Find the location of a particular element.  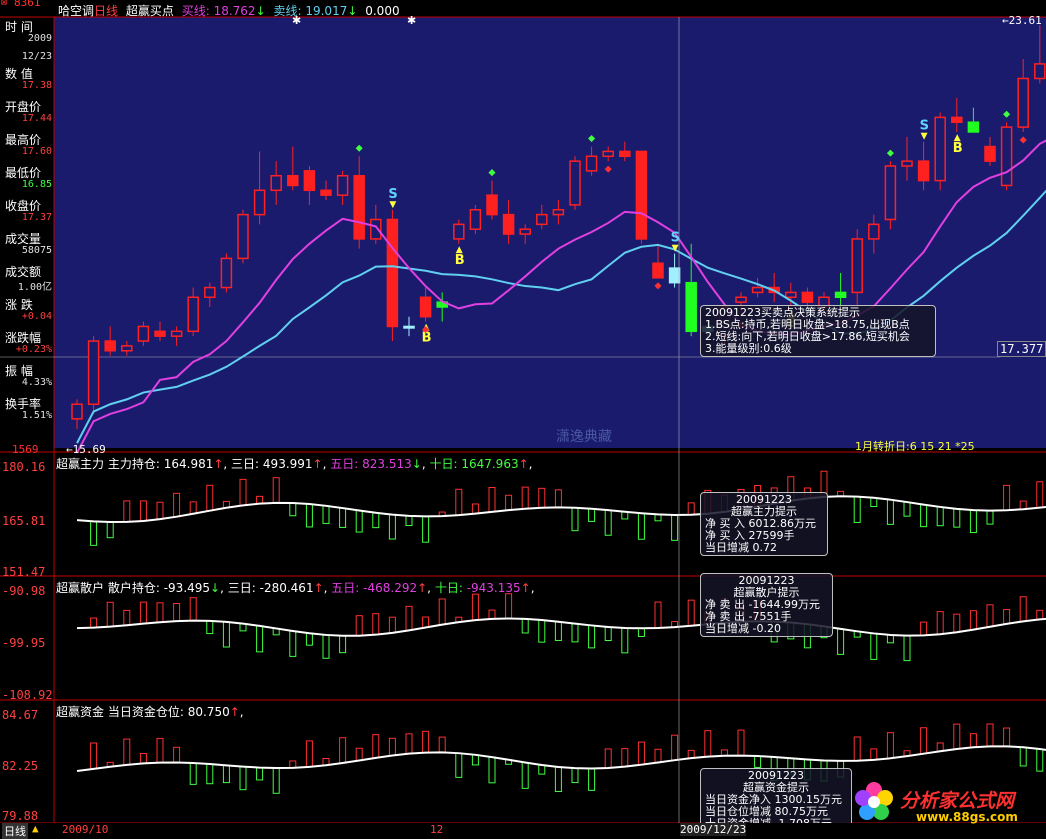

legend-value: 80.750 is located at coordinates (208, 712).